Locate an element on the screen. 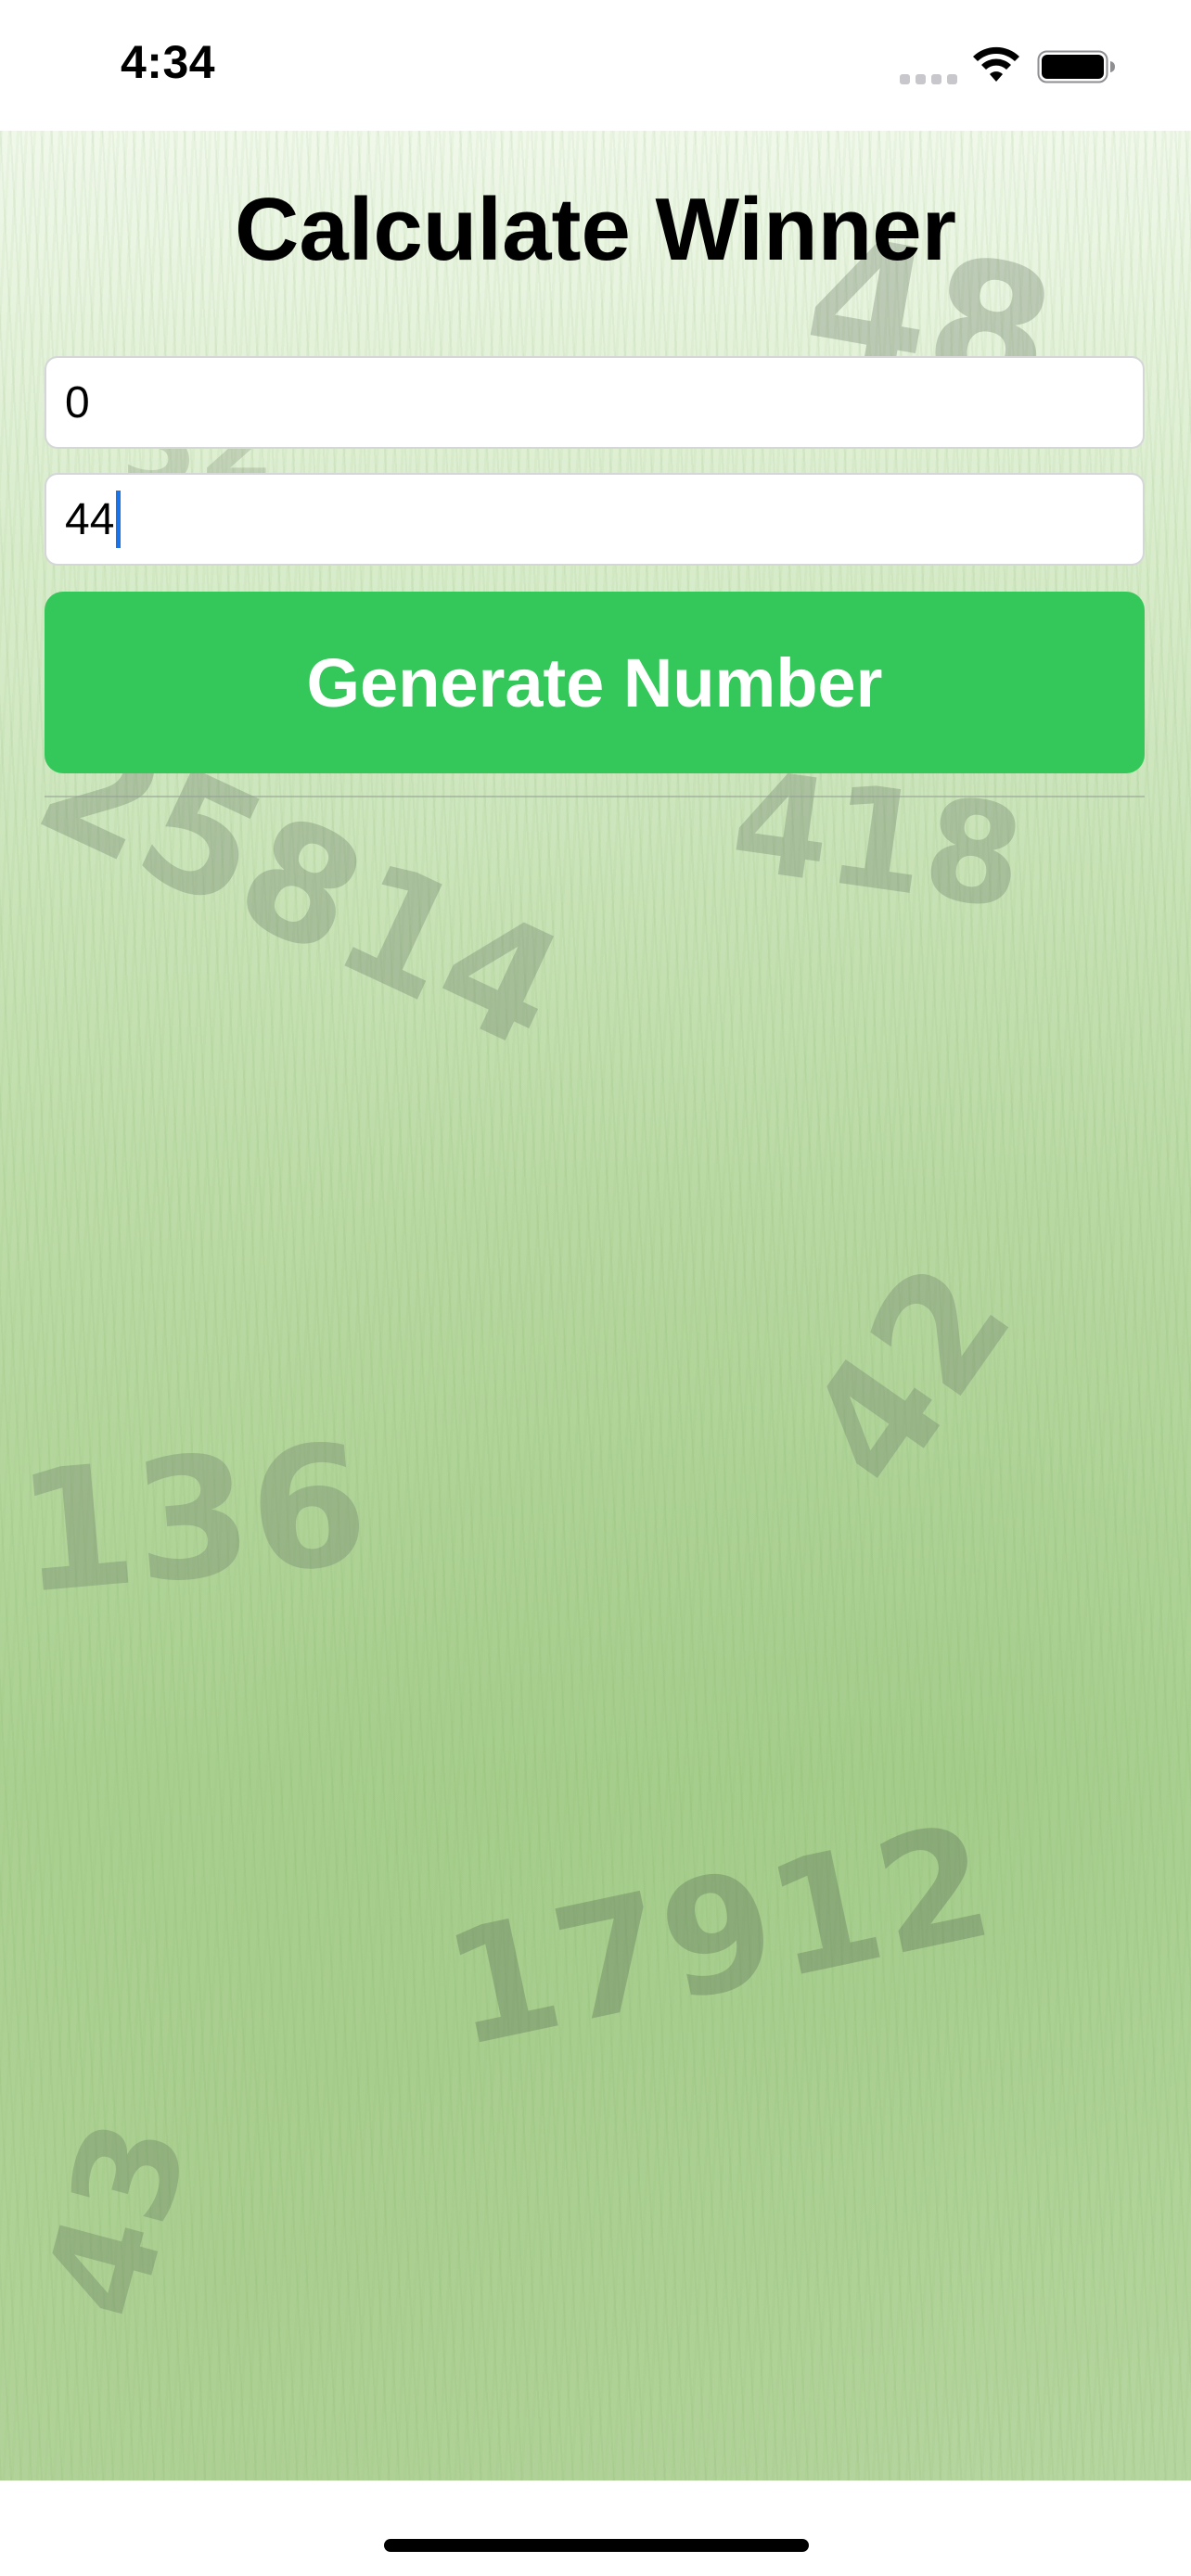 This screenshot has height=2576, width=1191. status-time: 4:34 is located at coordinates (168, 62).